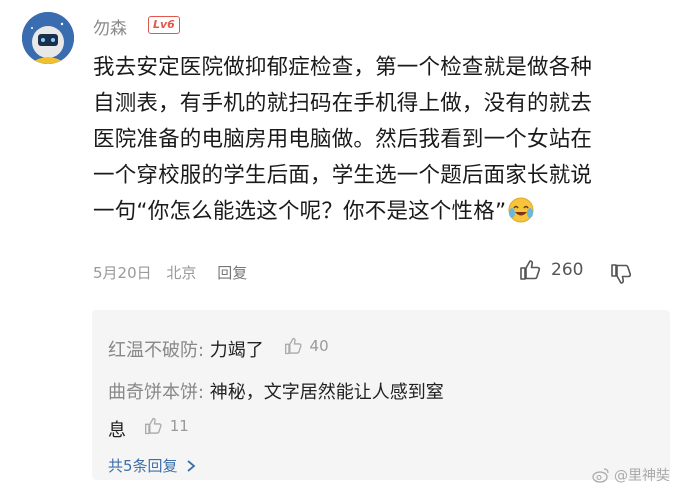 Image resolution: width=690 pixels, height=493 pixels. What do you see at coordinates (343, 175) in the screenshot?
I see `comment-line: 一个穿校服的学生后面，学生选一个题后面家长就说` at bounding box center [343, 175].